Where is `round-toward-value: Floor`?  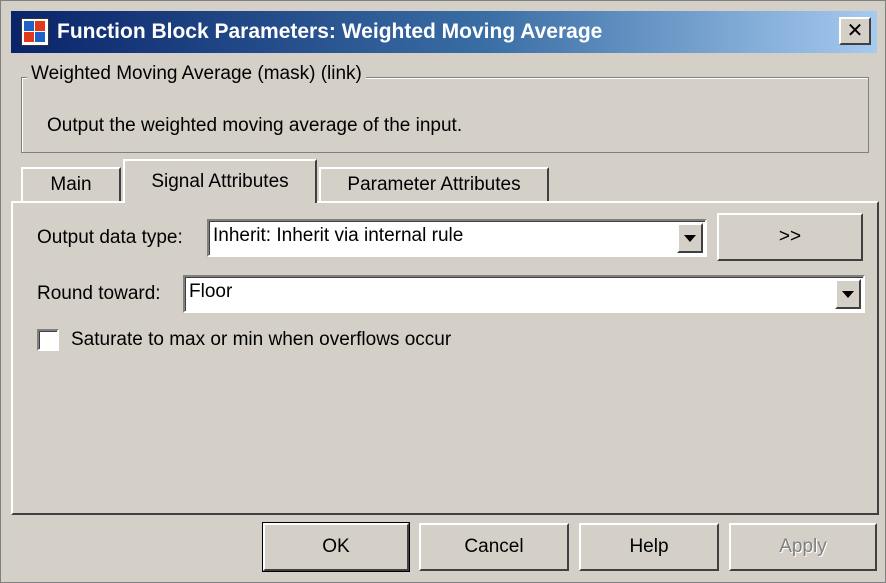 round-toward-value: Floor is located at coordinates (211, 291).